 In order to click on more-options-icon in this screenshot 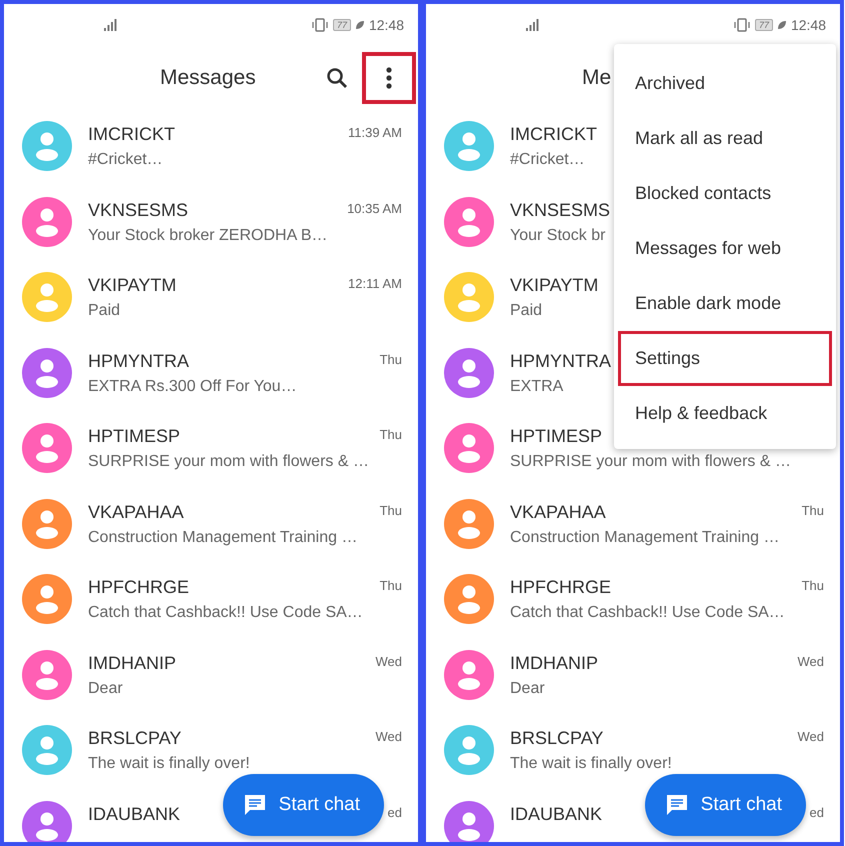, I will do `click(389, 78)`.